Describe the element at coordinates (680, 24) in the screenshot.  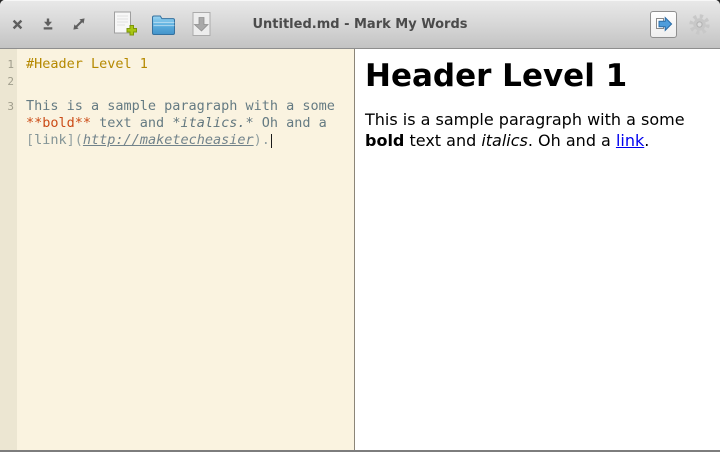
I see `titlebar-actions` at that location.